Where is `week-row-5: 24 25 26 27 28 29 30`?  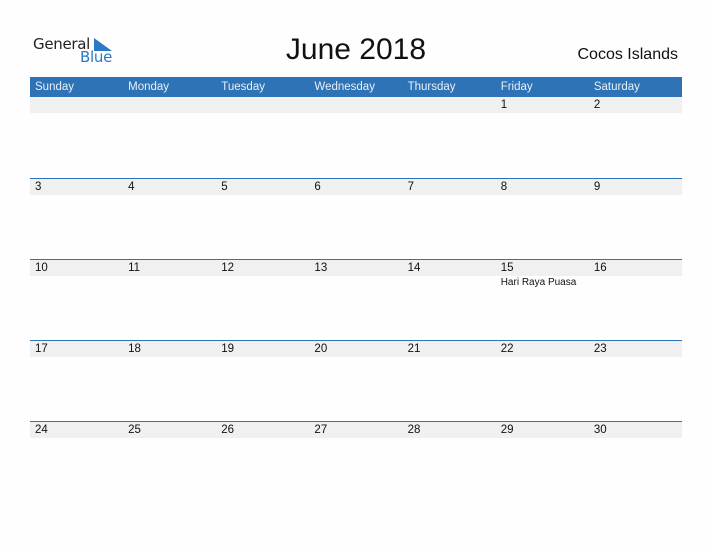
week-row-5: 24 25 26 27 28 29 30 is located at coordinates (356, 461).